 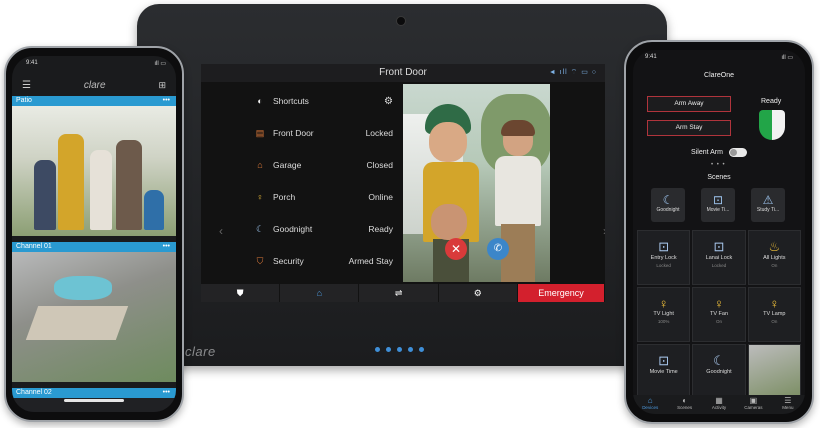 What do you see at coordinates (94, 101) in the screenshot?
I see `camera-header-patio: Patio •••` at bounding box center [94, 101].